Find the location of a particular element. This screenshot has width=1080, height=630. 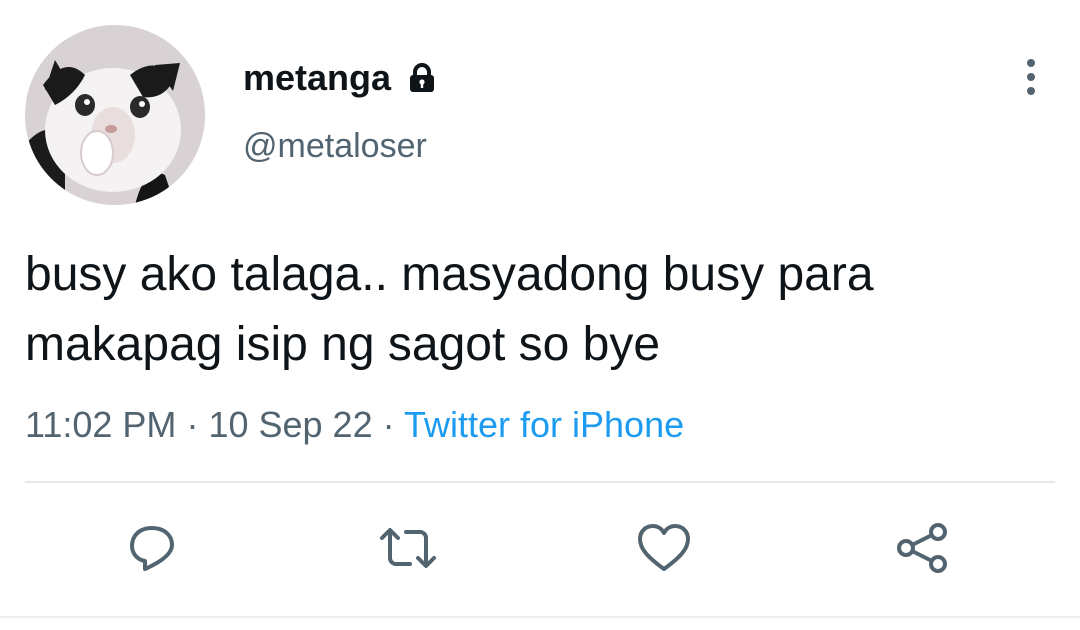

tweet-text-line: makapag isip ng sagot so bye is located at coordinates (343, 344).